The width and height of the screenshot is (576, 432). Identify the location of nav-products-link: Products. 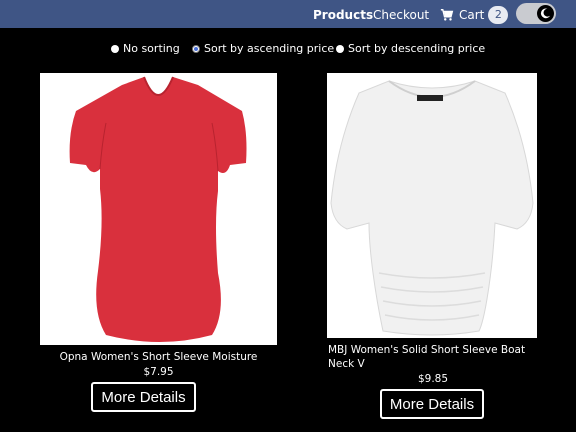
(343, 15).